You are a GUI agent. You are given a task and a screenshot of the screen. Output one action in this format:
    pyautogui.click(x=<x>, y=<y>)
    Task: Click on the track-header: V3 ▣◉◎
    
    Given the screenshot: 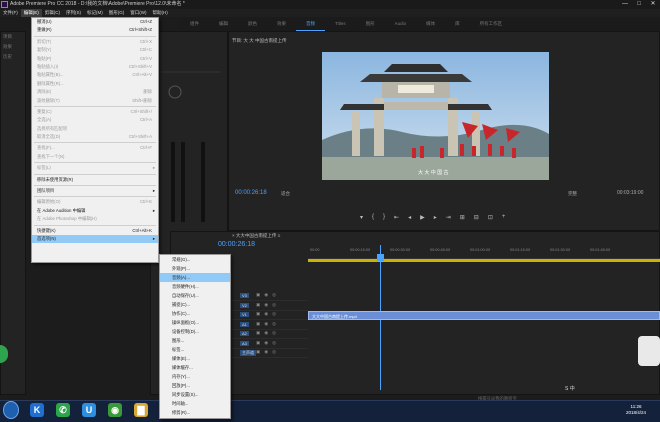 What is the action you would take?
    pyautogui.click(x=268, y=296)
    